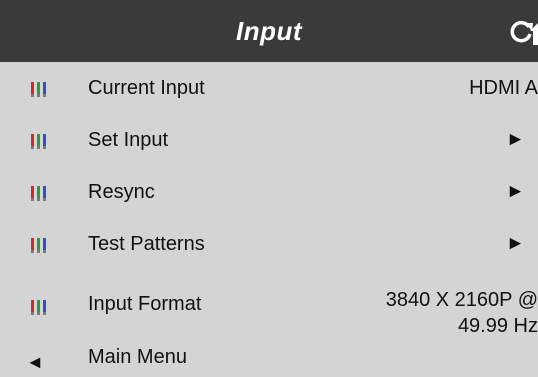  I want to click on home-icon, so click(534, 32).